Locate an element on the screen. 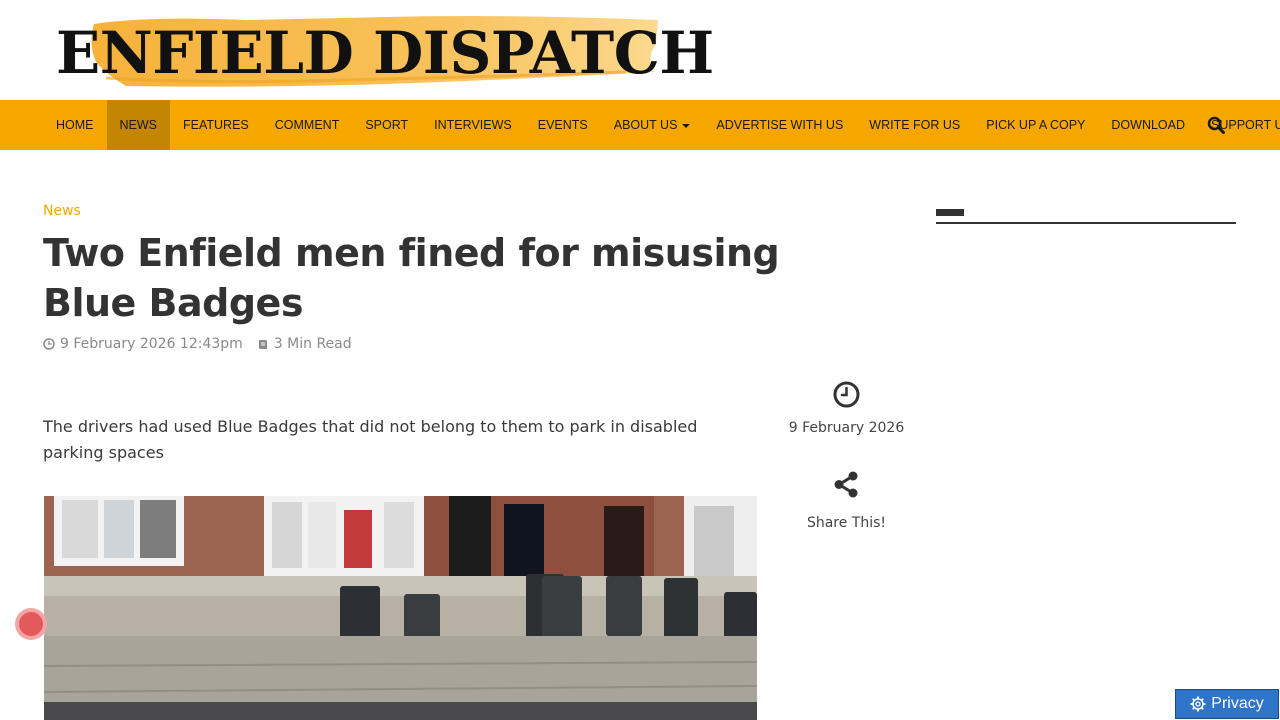  logo-text: ENFIELD DISPATCH is located at coordinates (385, 53).